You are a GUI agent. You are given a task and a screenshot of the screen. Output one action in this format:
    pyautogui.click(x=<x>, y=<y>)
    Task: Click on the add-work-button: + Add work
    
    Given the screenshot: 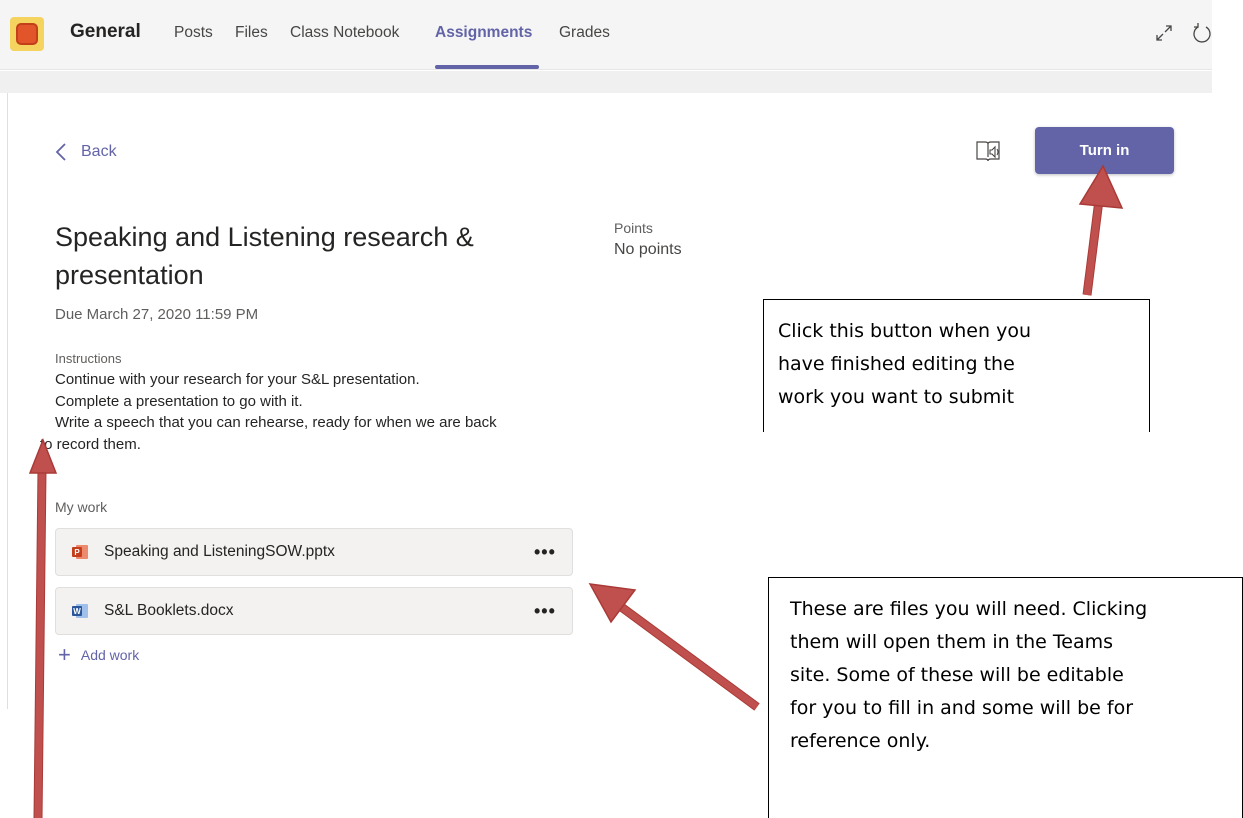 What is the action you would take?
    pyautogui.click(x=99, y=654)
    